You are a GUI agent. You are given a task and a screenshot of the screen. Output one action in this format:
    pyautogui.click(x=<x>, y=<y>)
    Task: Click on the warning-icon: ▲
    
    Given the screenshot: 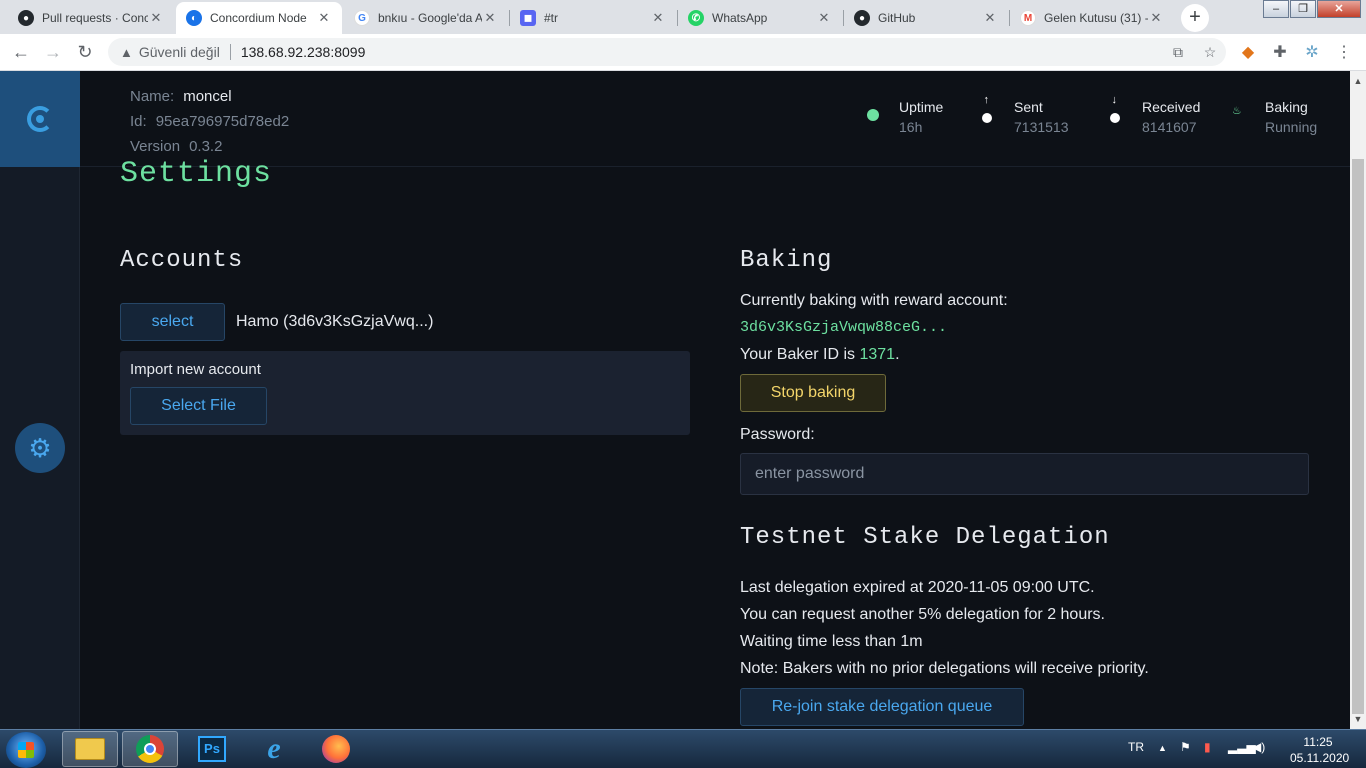 What is the action you would take?
    pyautogui.click(x=126, y=52)
    